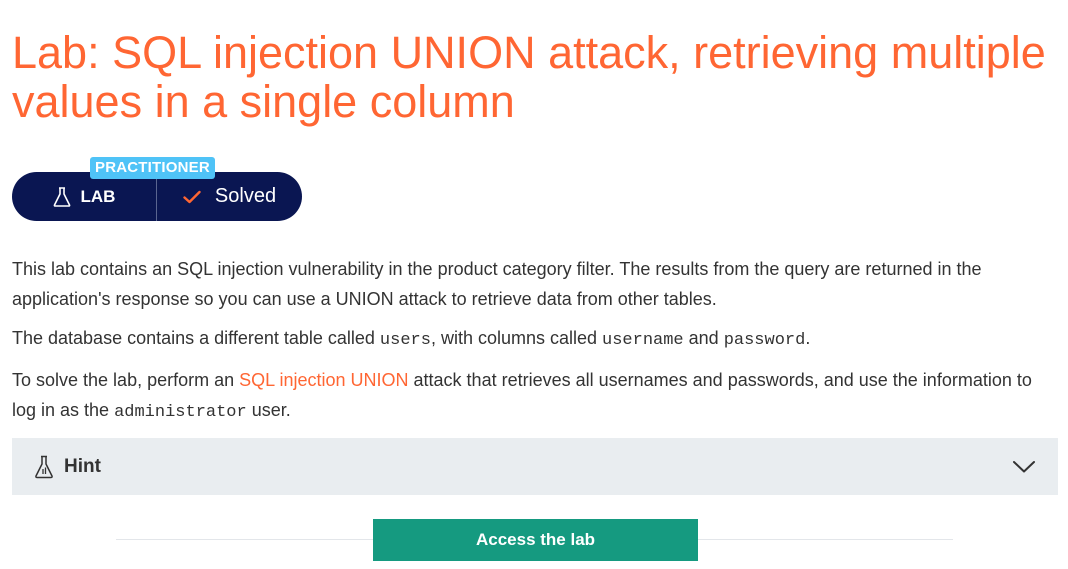  I want to click on table-name-code: users, so click(405, 340).